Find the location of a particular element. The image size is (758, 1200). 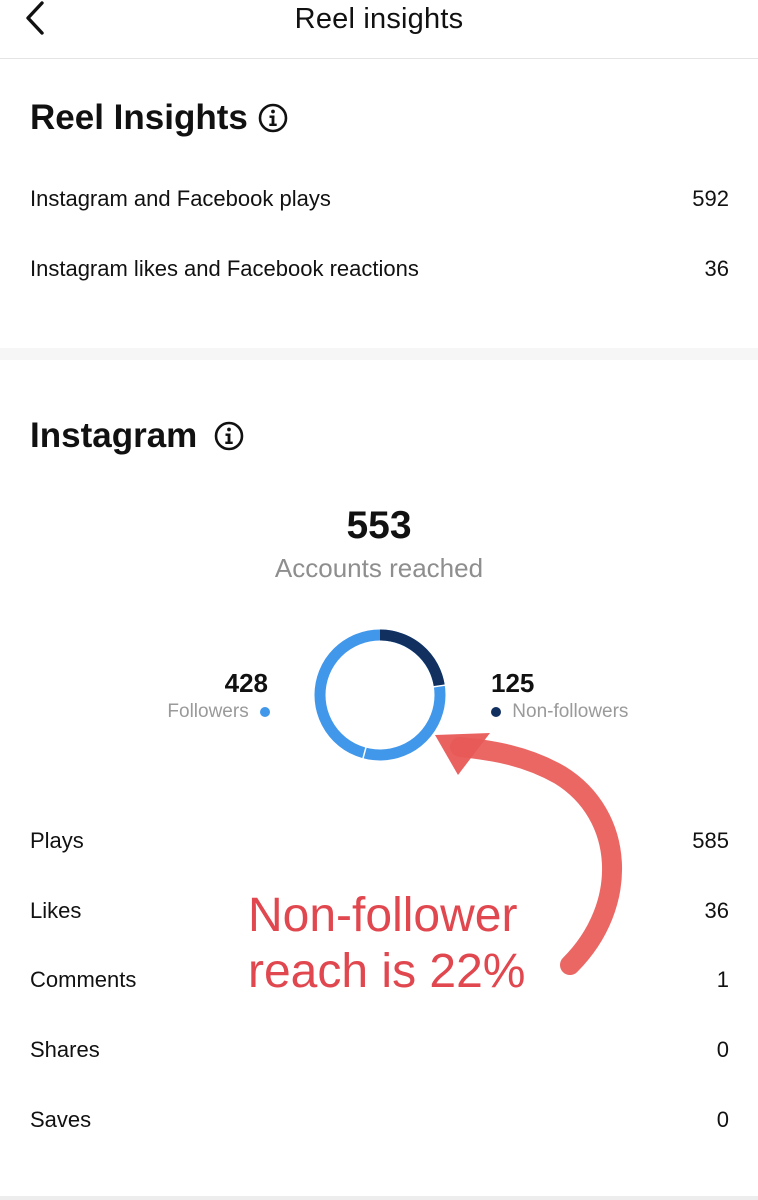

bottom-divider is located at coordinates (379, 1198).